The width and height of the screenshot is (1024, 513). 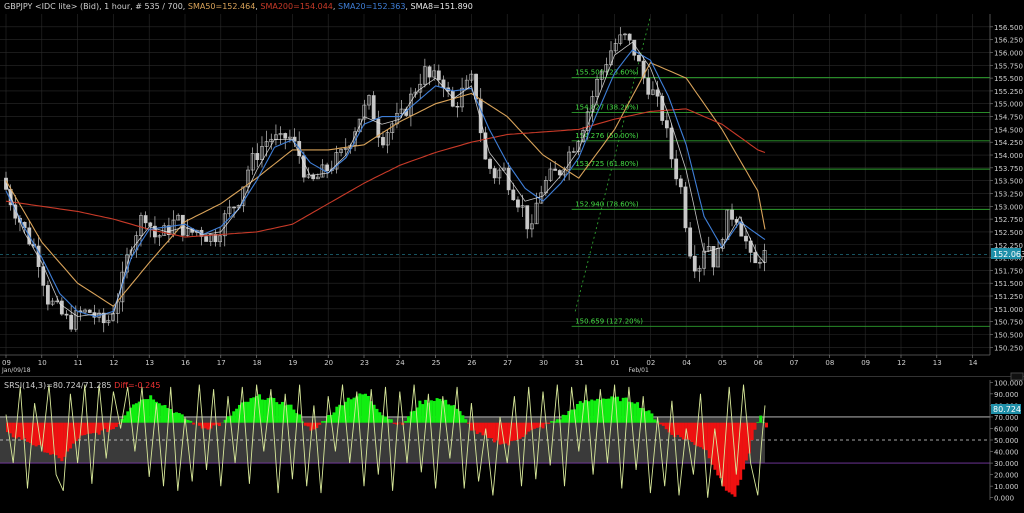 What do you see at coordinates (6, 363) in the screenshot?
I see `time-tick-label: 09` at bounding box center [6, 363].